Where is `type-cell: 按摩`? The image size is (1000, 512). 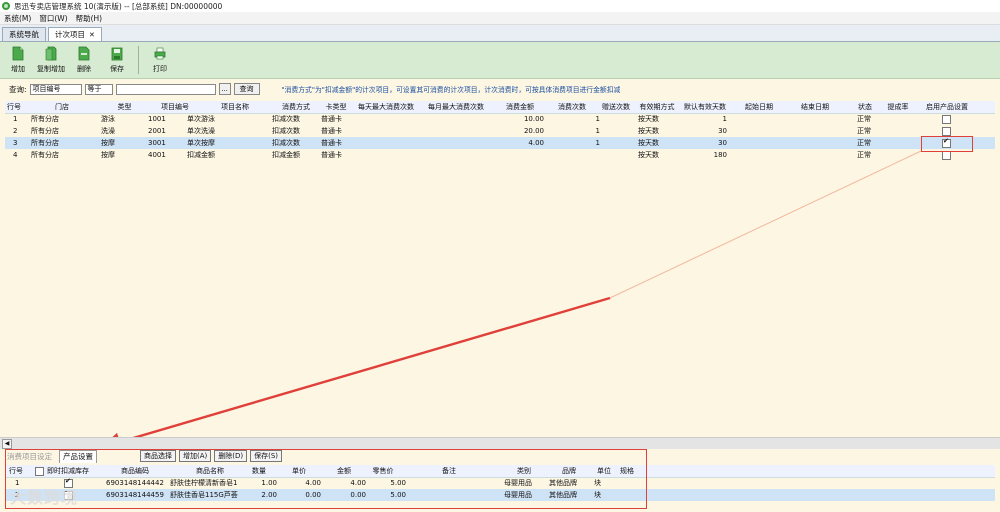
type-cell: 按摩 is located at coordinates (108, 155).